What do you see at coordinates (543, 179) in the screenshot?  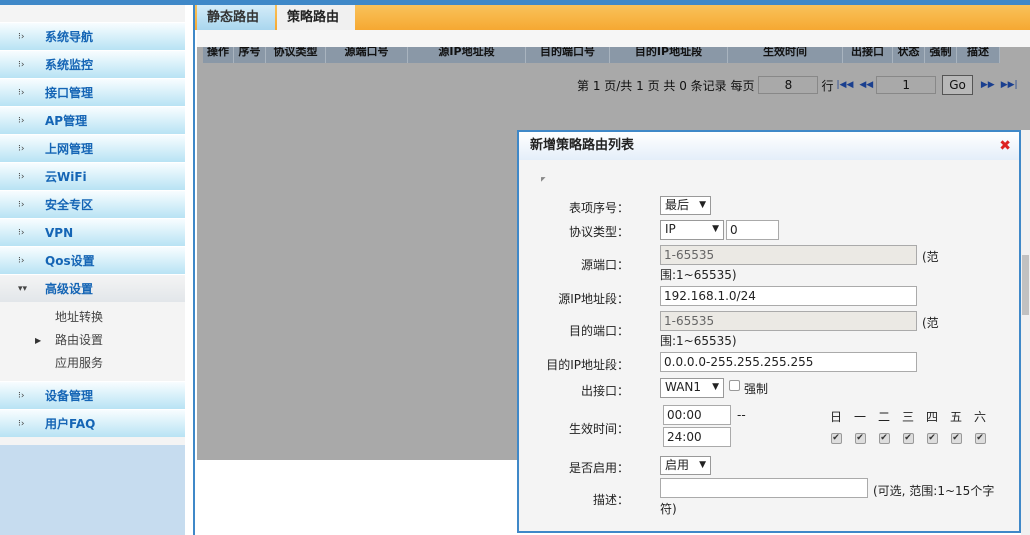 I see `corner-mark-icon: ◤` at bounding box center [543, 179].